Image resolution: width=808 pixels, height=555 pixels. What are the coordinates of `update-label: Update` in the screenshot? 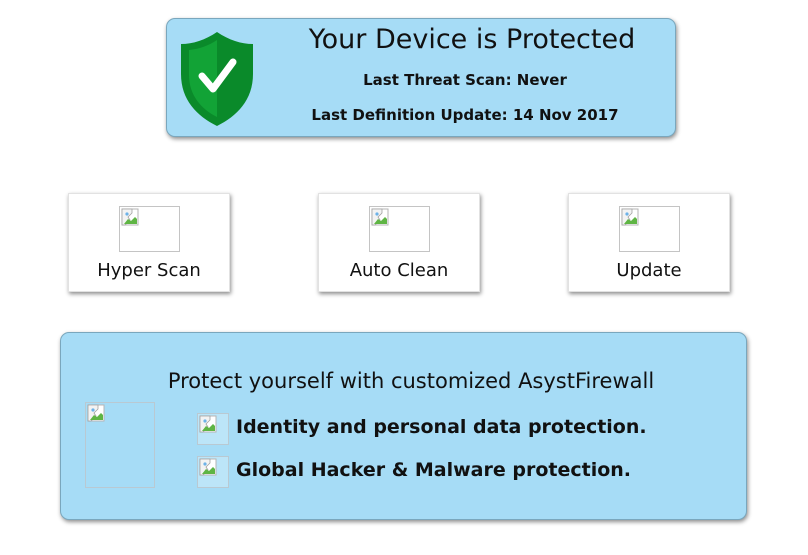 It's located at (649, 270).